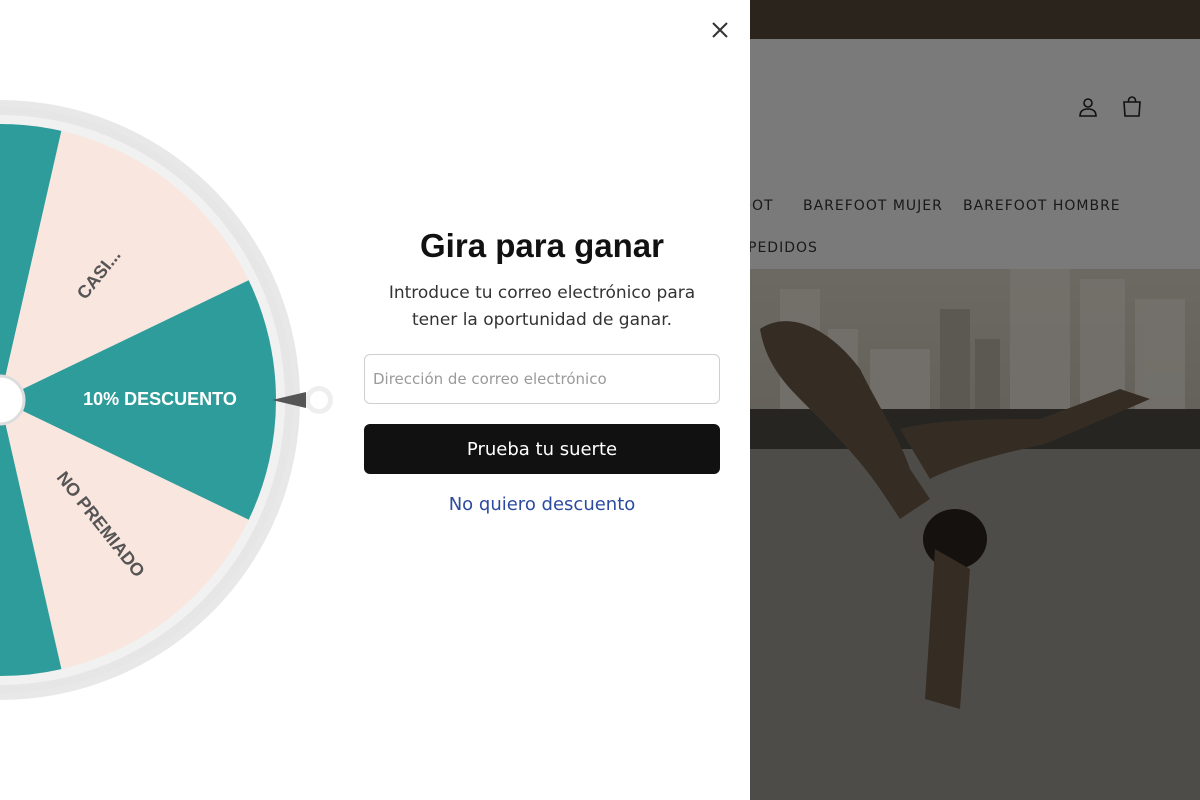 Image resolution: width=1200 pixels, height=800 pixels. I want to click on no-discount-link: No quiero descuento, so click(542, 504).